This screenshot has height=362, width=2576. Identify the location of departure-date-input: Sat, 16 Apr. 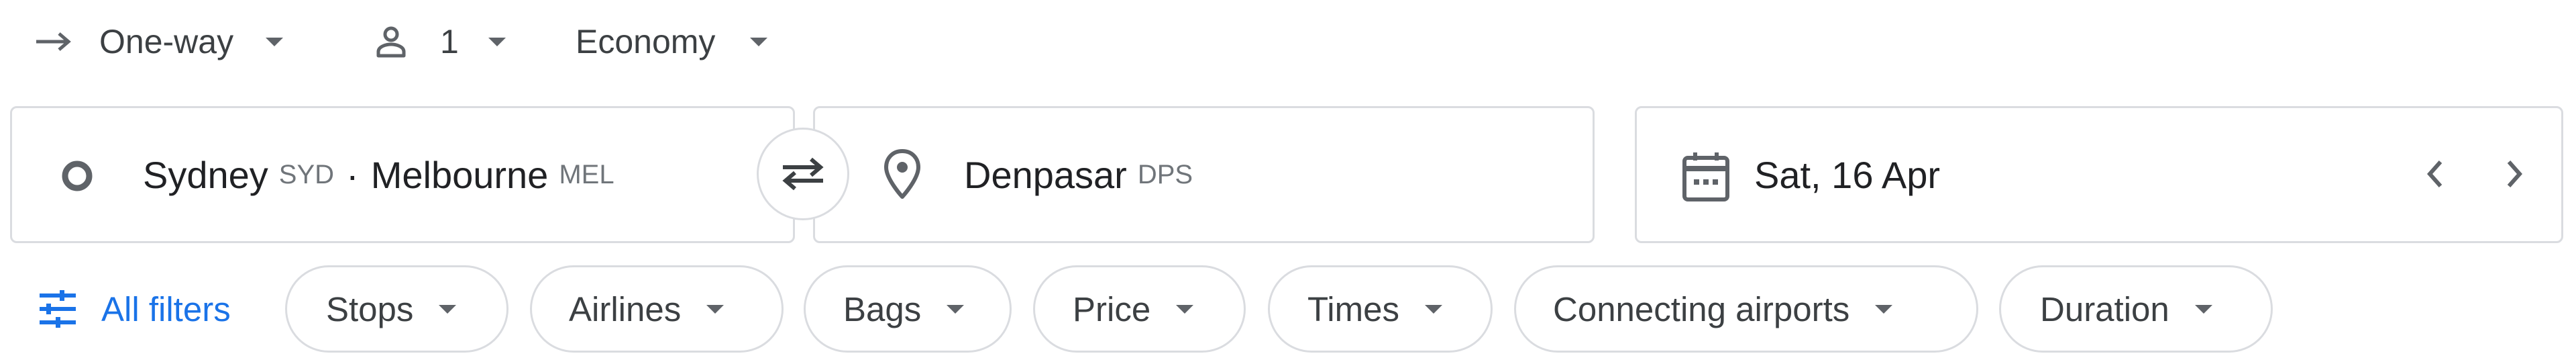
(2099, 175).